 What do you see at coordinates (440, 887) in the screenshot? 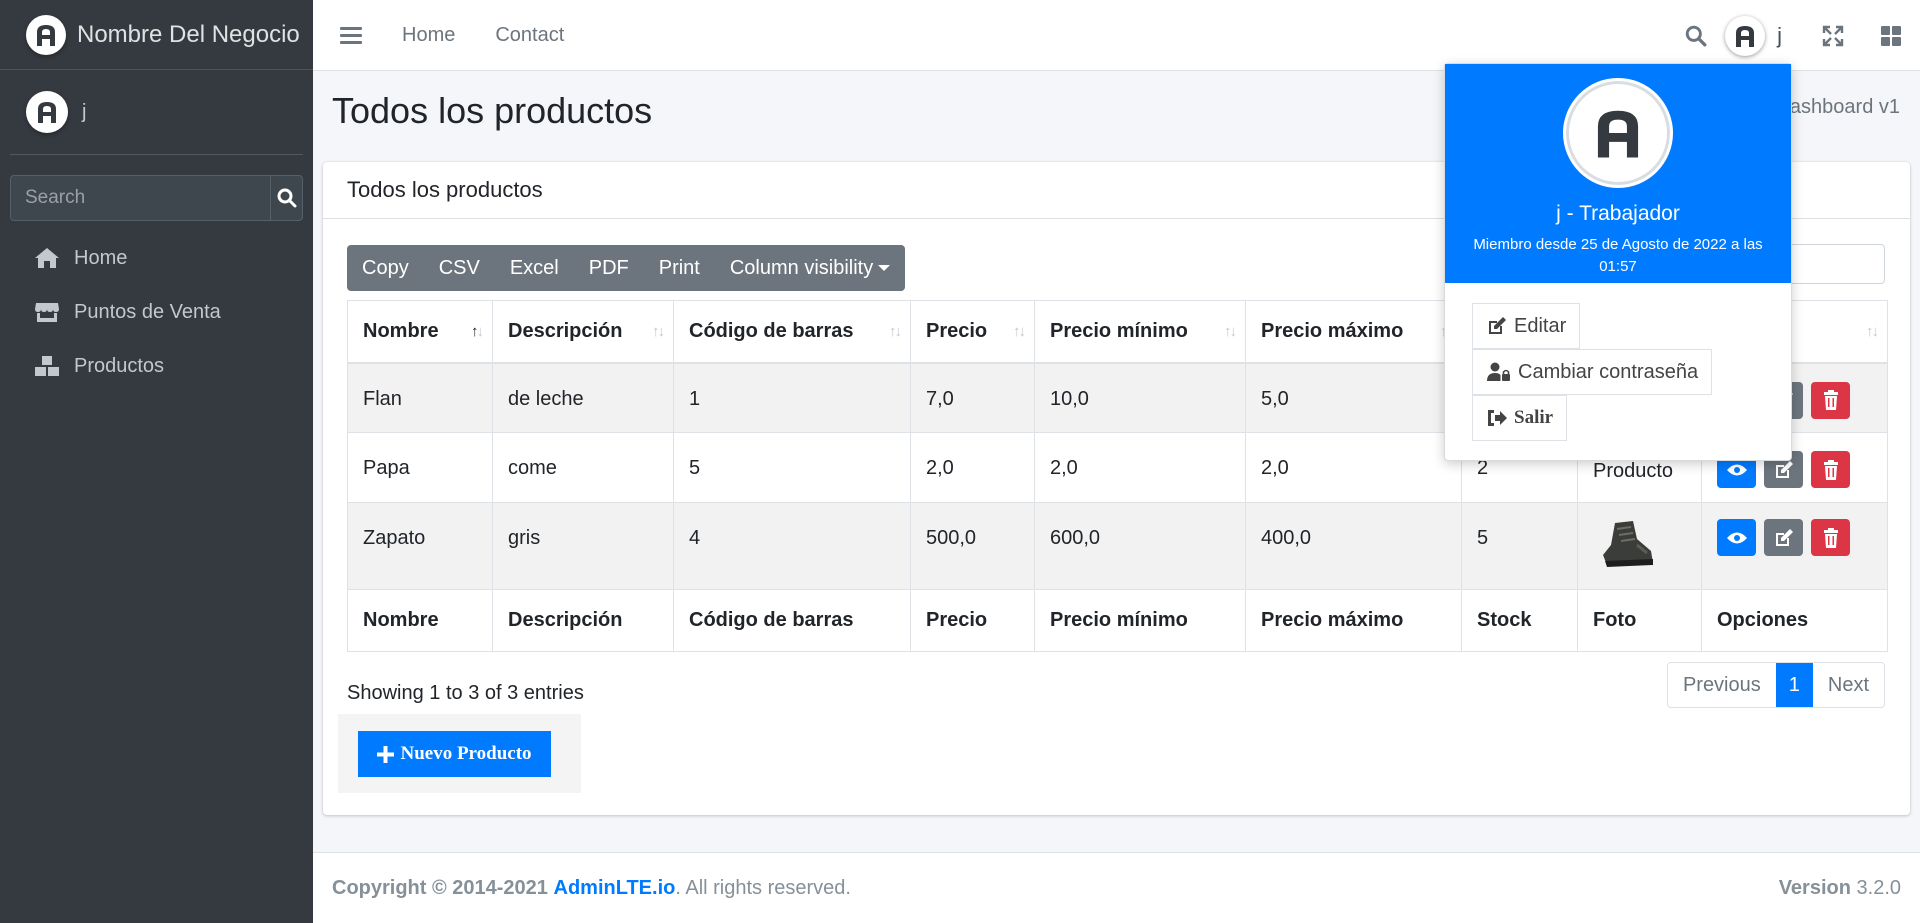
I see `footer-copyright: Copyright © 2014-2021` at bounding box center [440, 887].